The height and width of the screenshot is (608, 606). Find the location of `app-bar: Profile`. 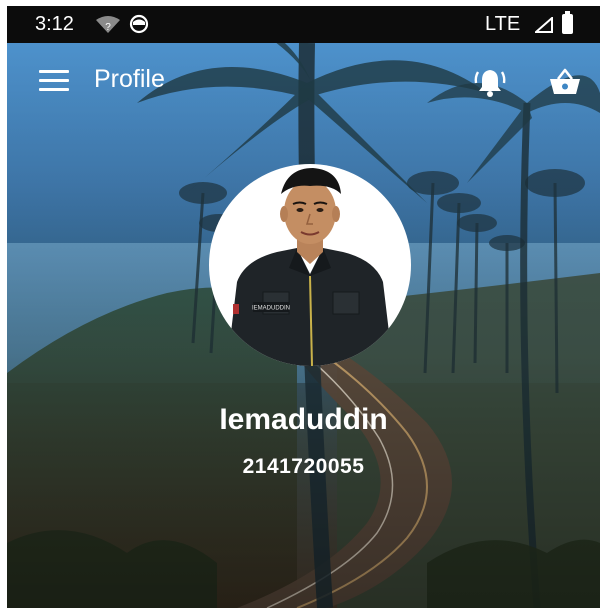

app-bar: Profile is located at coordinates (303, 80).